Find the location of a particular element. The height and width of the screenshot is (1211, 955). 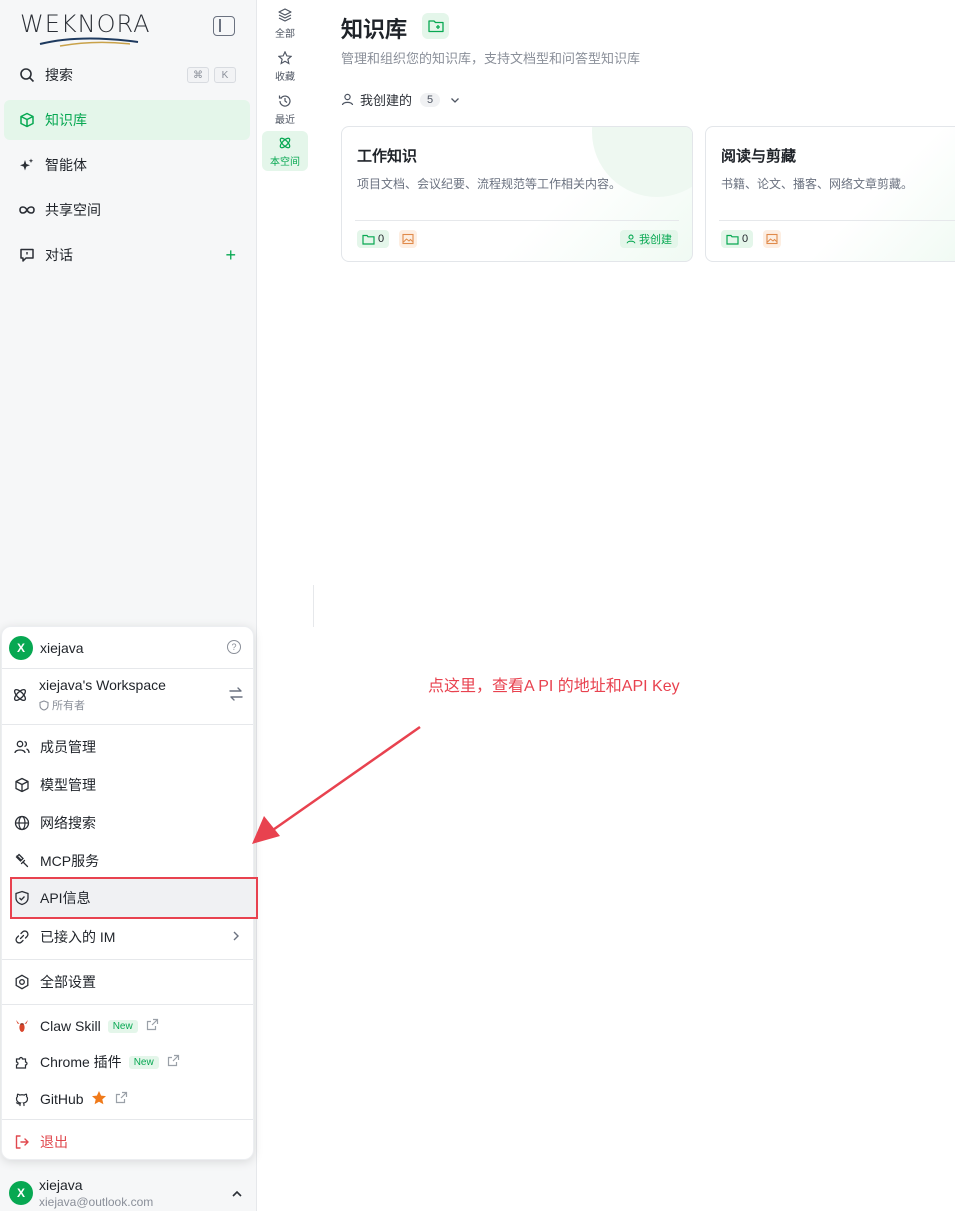

popup-username: xiejava is located at coordinates (62, 648).